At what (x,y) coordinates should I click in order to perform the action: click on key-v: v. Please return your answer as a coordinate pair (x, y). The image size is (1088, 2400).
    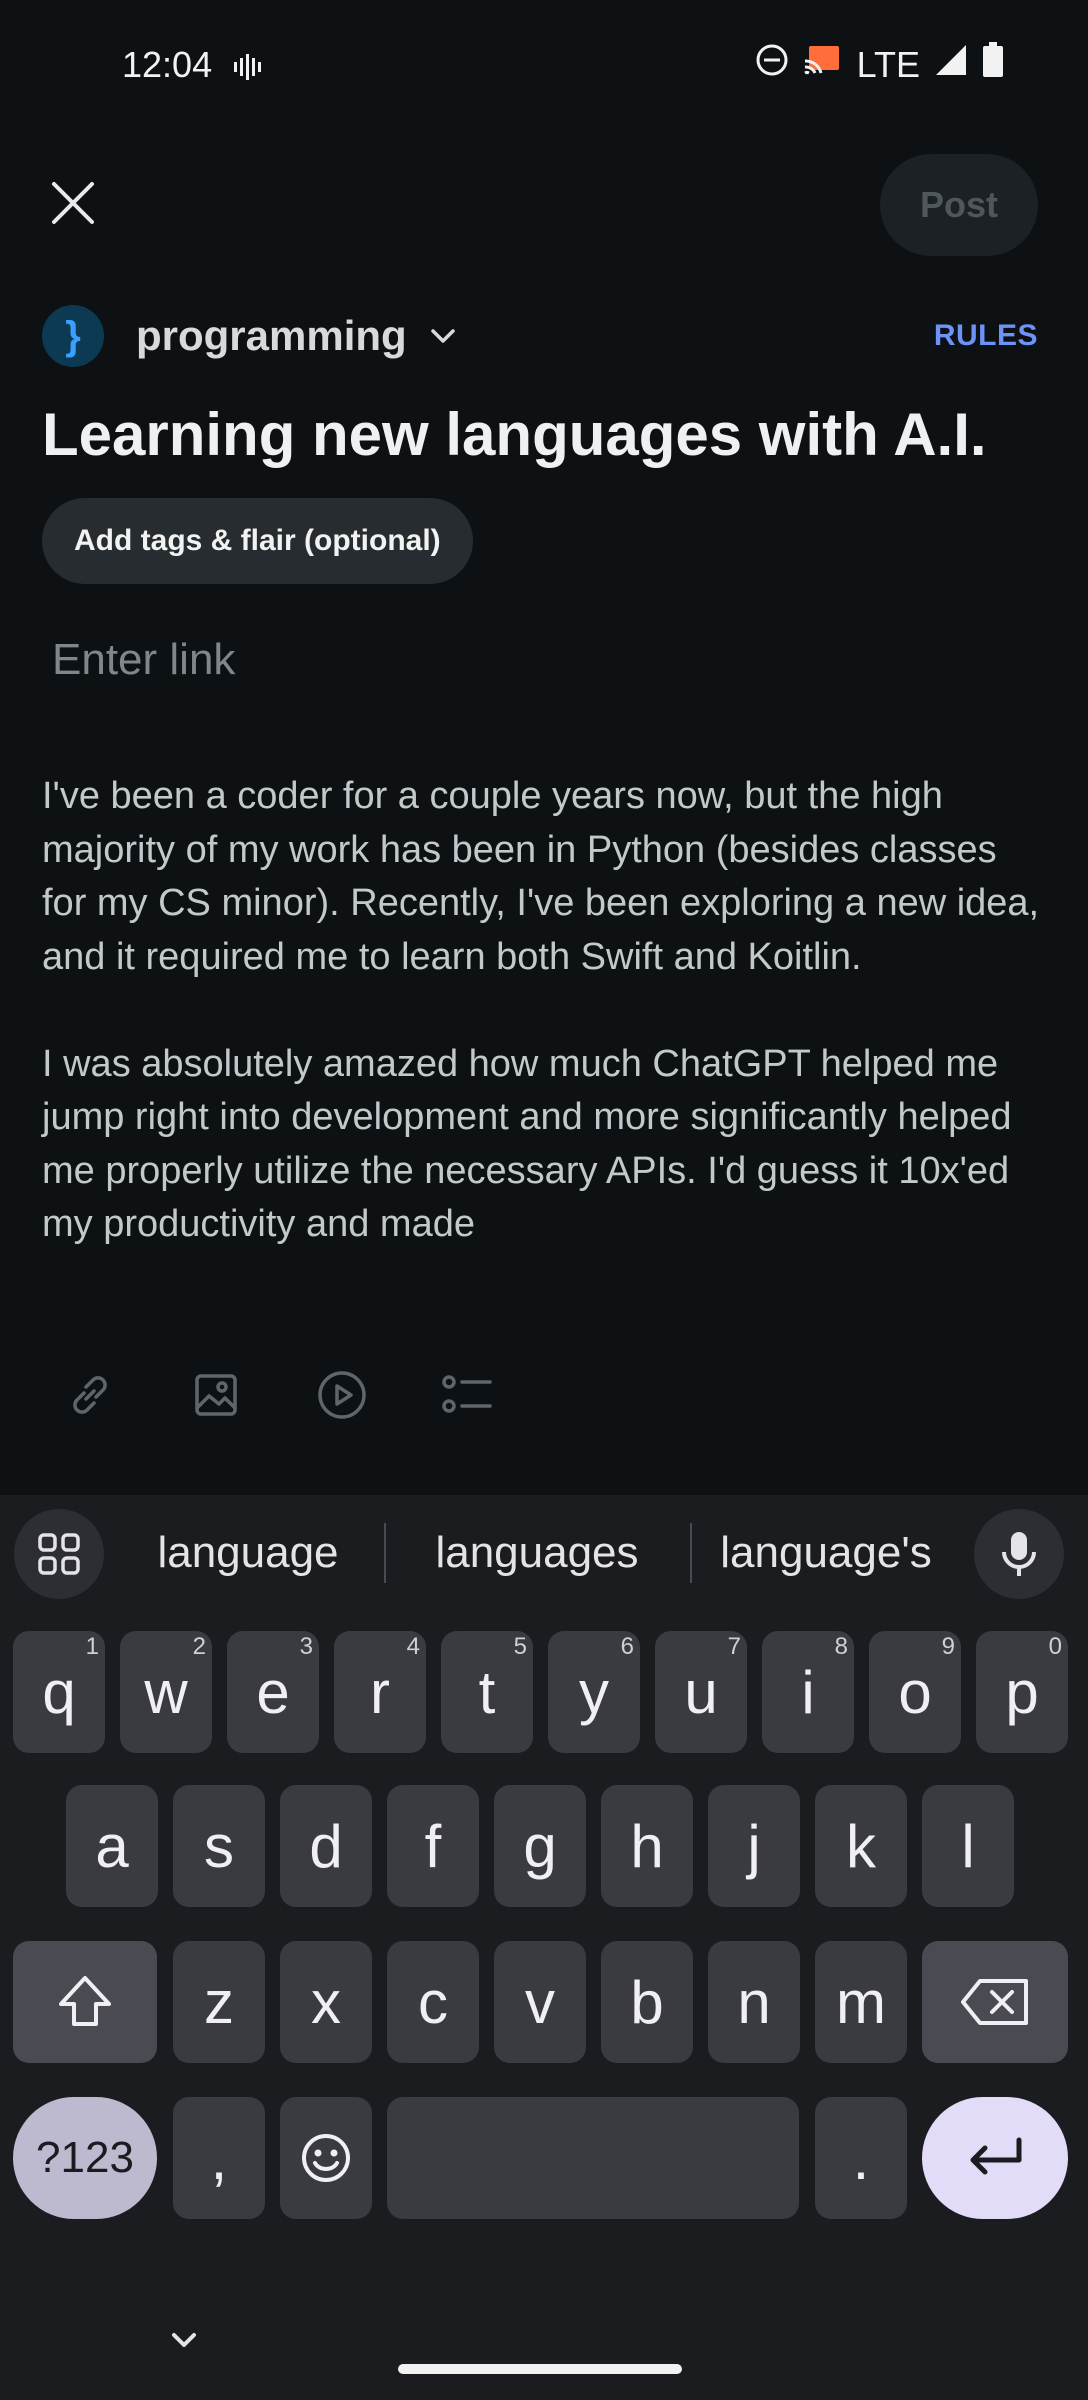
    Looking at the image, I should click on (540, 2002).